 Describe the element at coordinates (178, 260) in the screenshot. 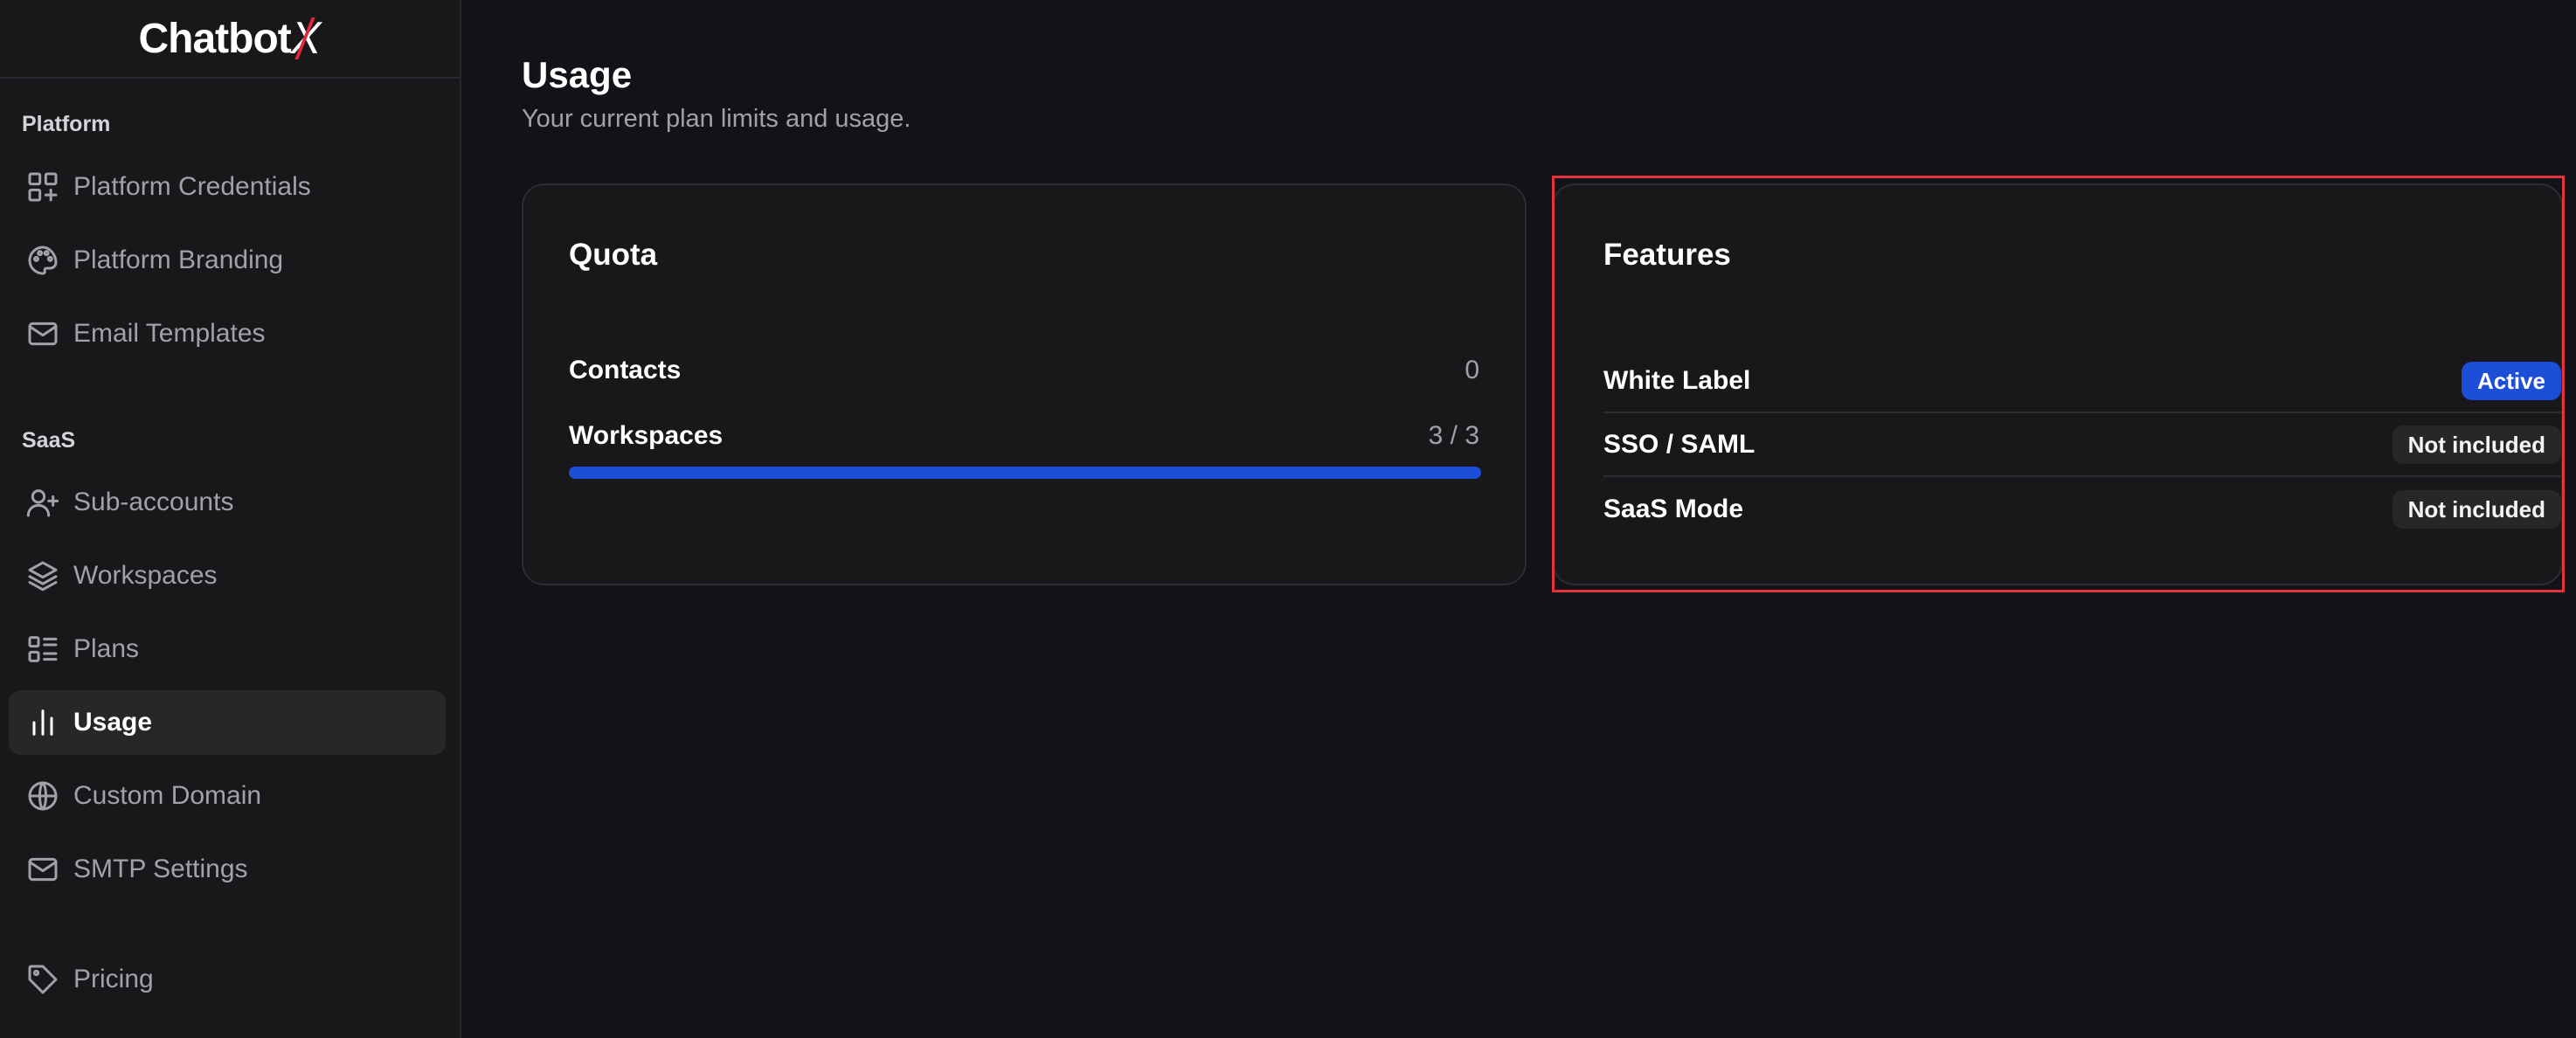

I see `sidebar-item-label: Platform Branding` at that location.